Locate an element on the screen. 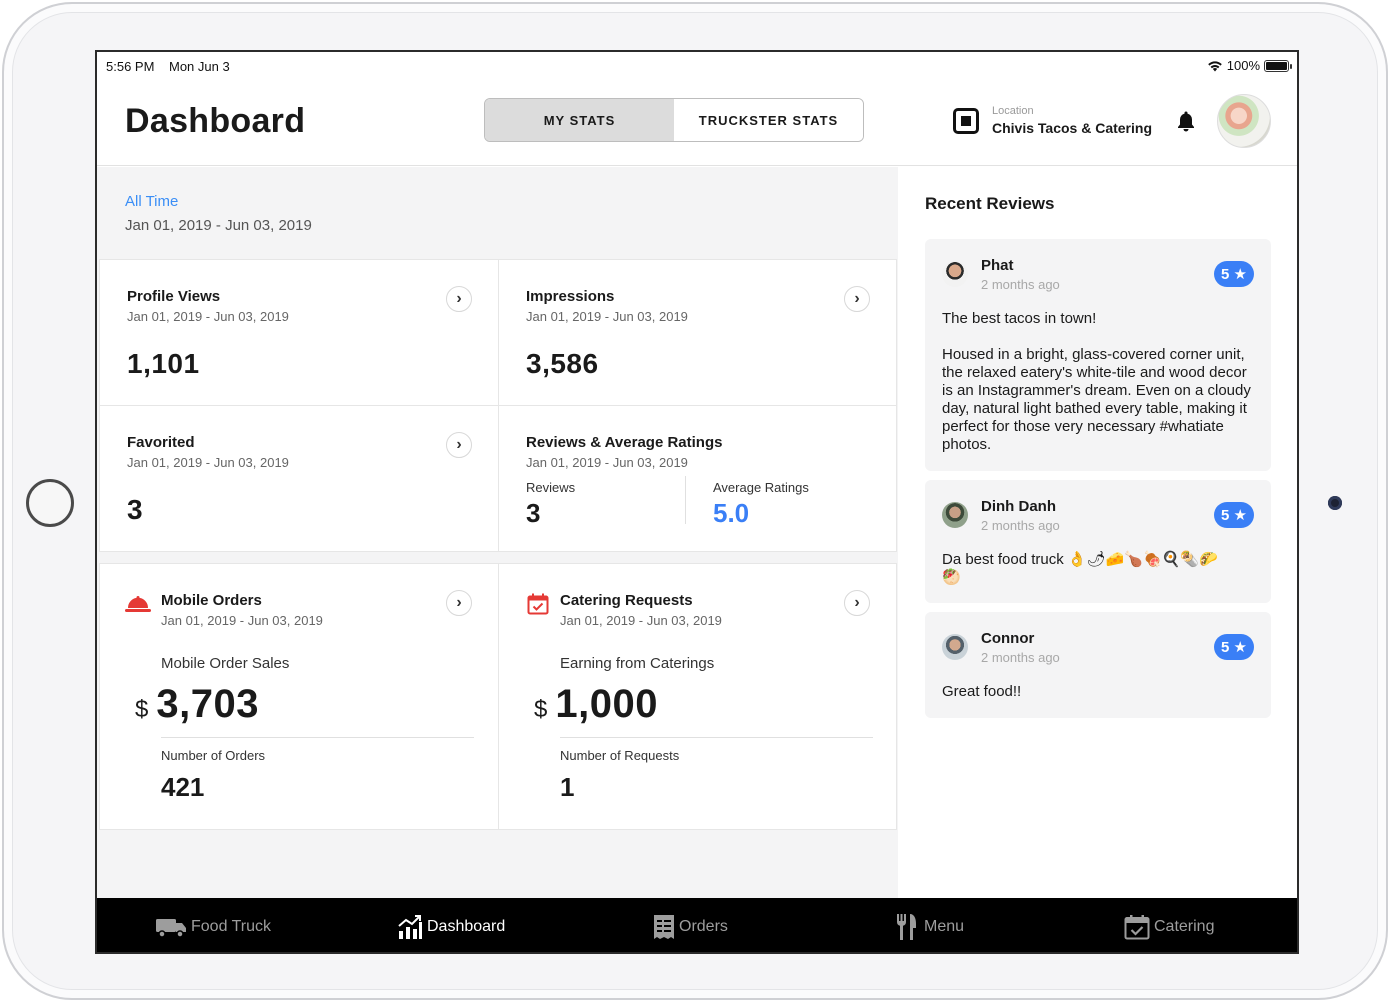 The width and height of the screenshot is (1390, 1004). battery-fill is located at coordinates (1276, 65).